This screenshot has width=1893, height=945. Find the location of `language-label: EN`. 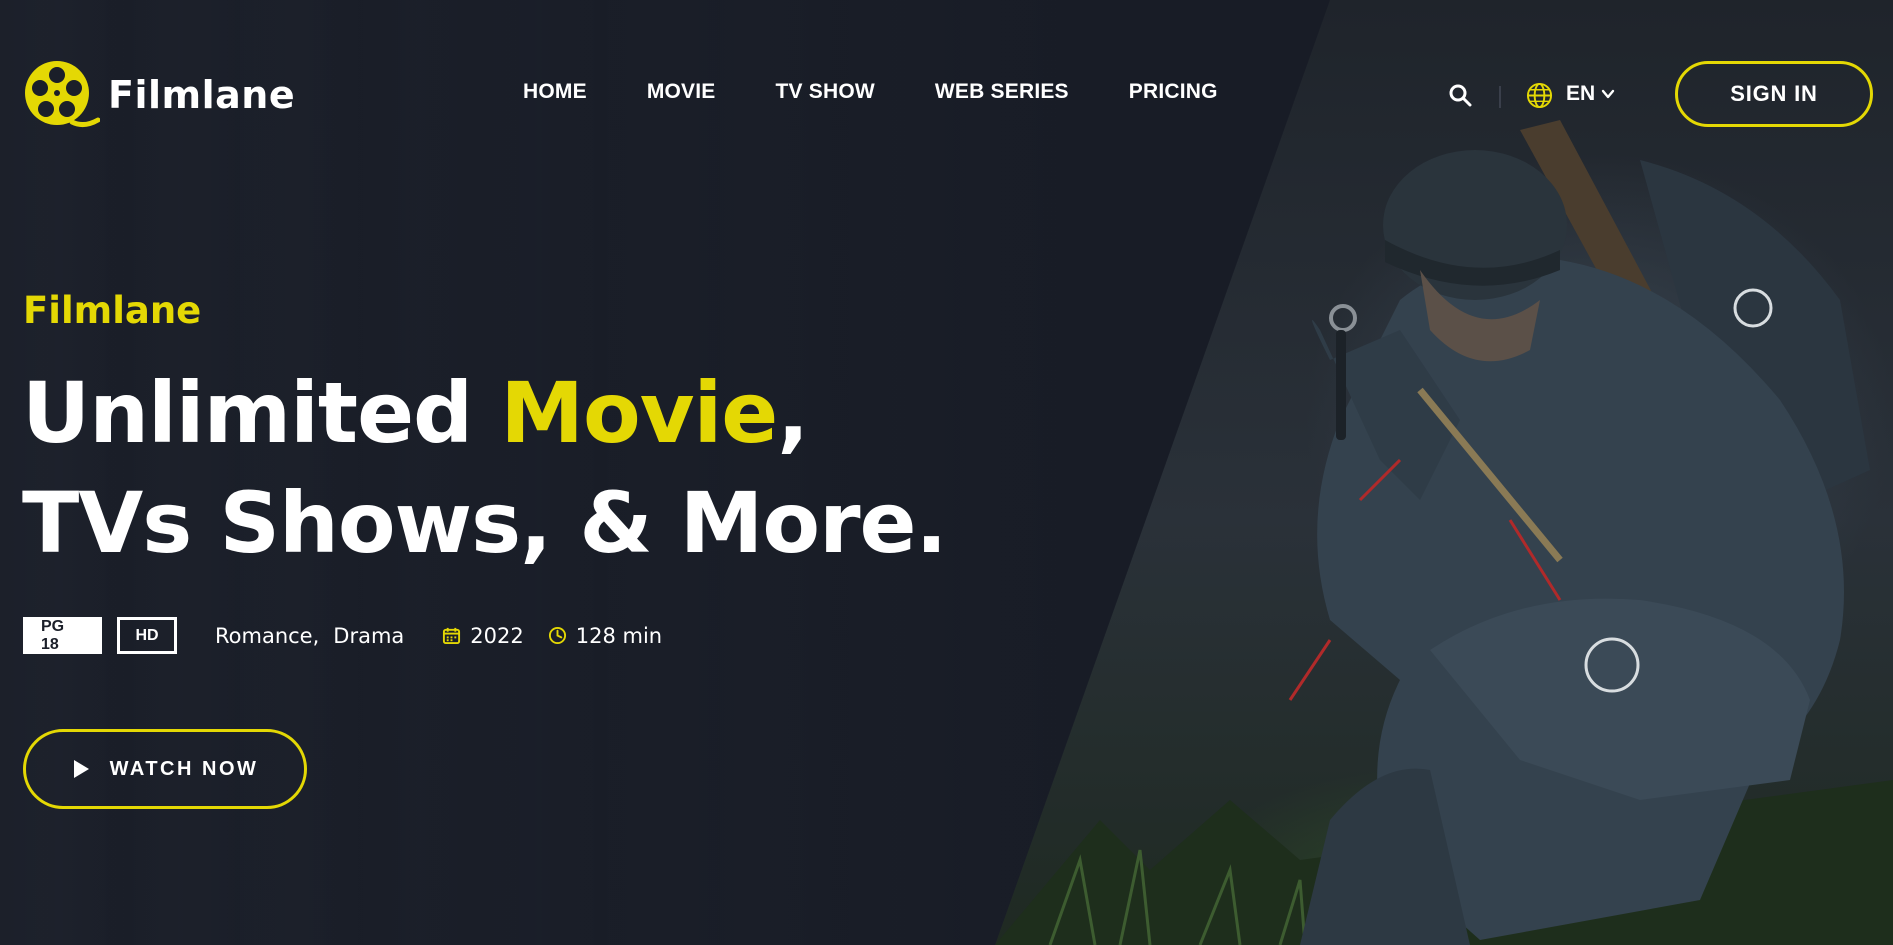

language-label: EN is located at coordinates (1581, 93).